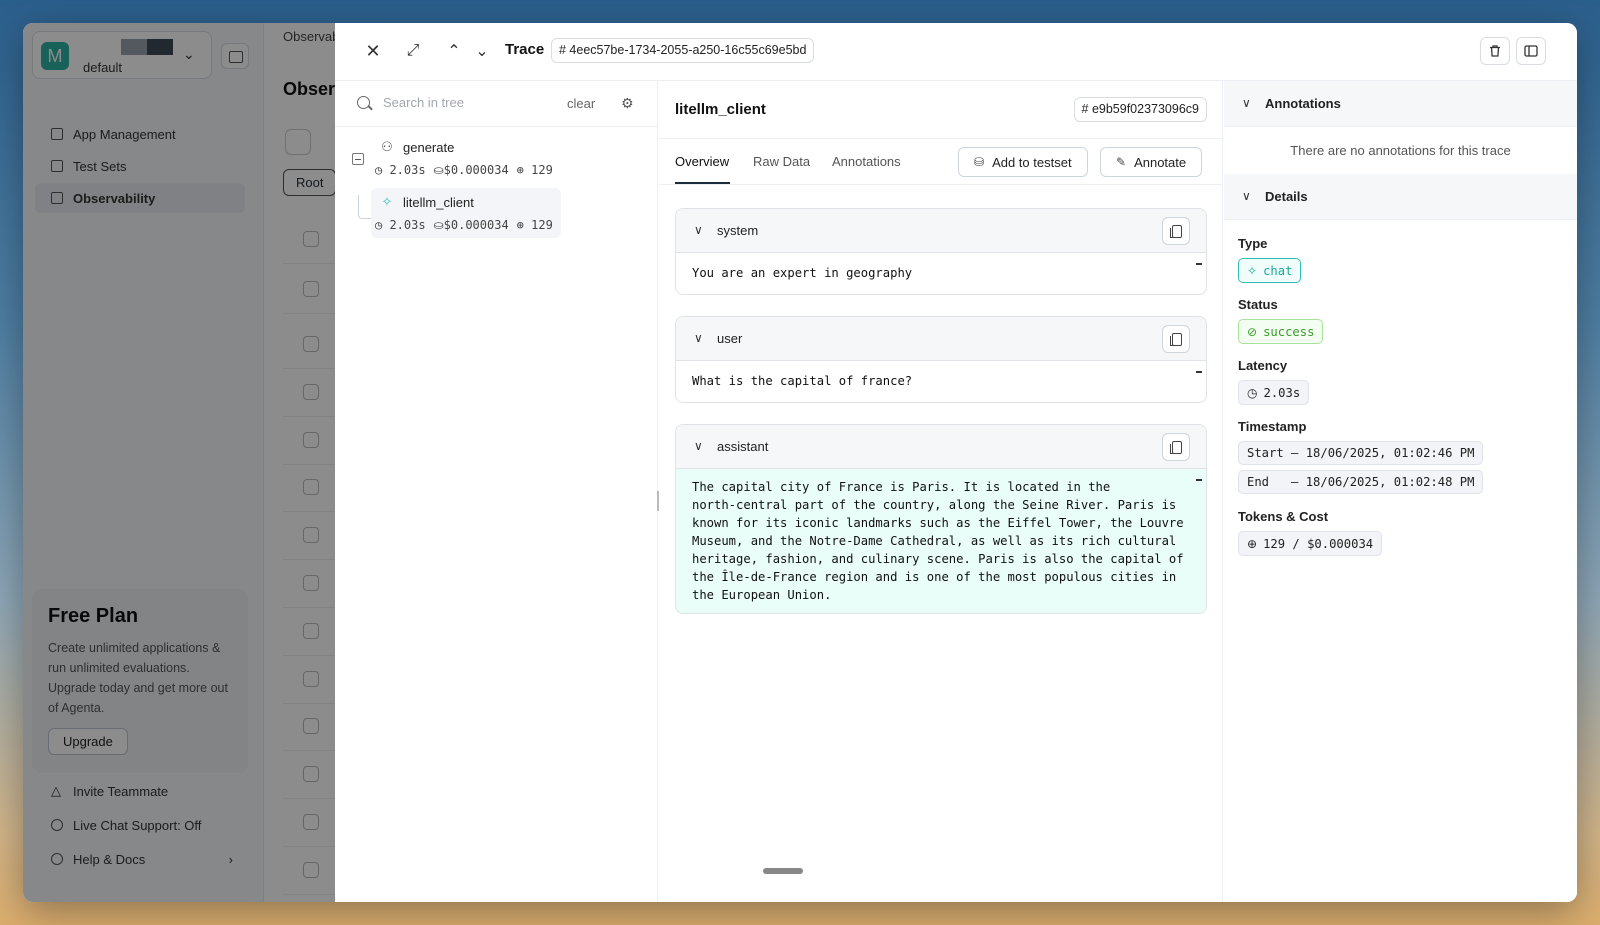  I want to click on add-to-testset-button: ⛁ Add to testset, so click(1023, 162).